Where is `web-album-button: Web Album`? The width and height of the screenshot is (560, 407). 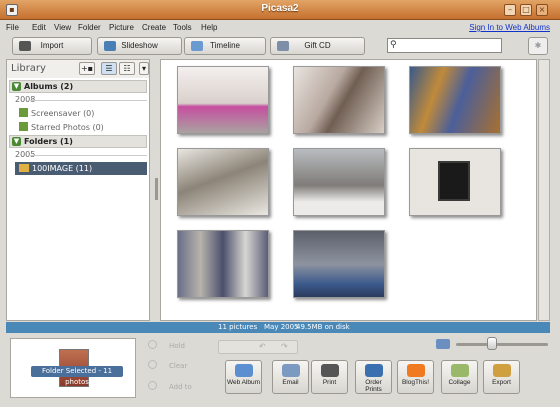
web-album-button: Web Album is located at coordinates (243, 377).